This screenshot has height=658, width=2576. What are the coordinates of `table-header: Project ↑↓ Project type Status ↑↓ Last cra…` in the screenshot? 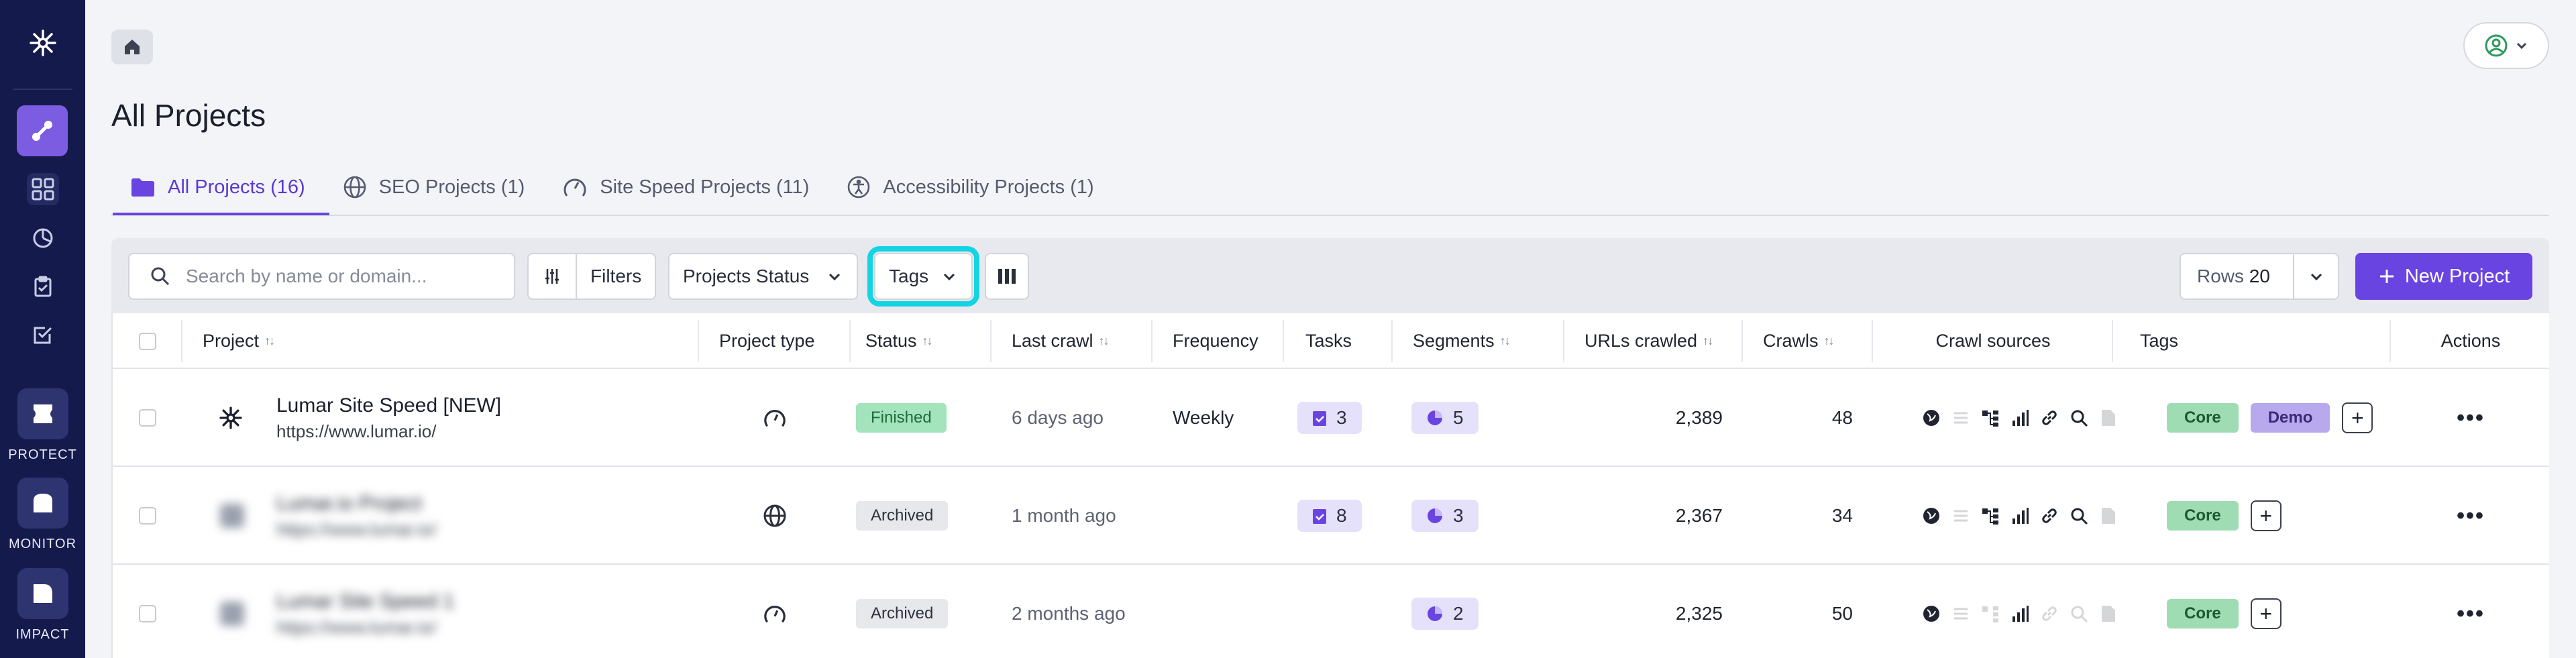 It's located at (1331, 341).